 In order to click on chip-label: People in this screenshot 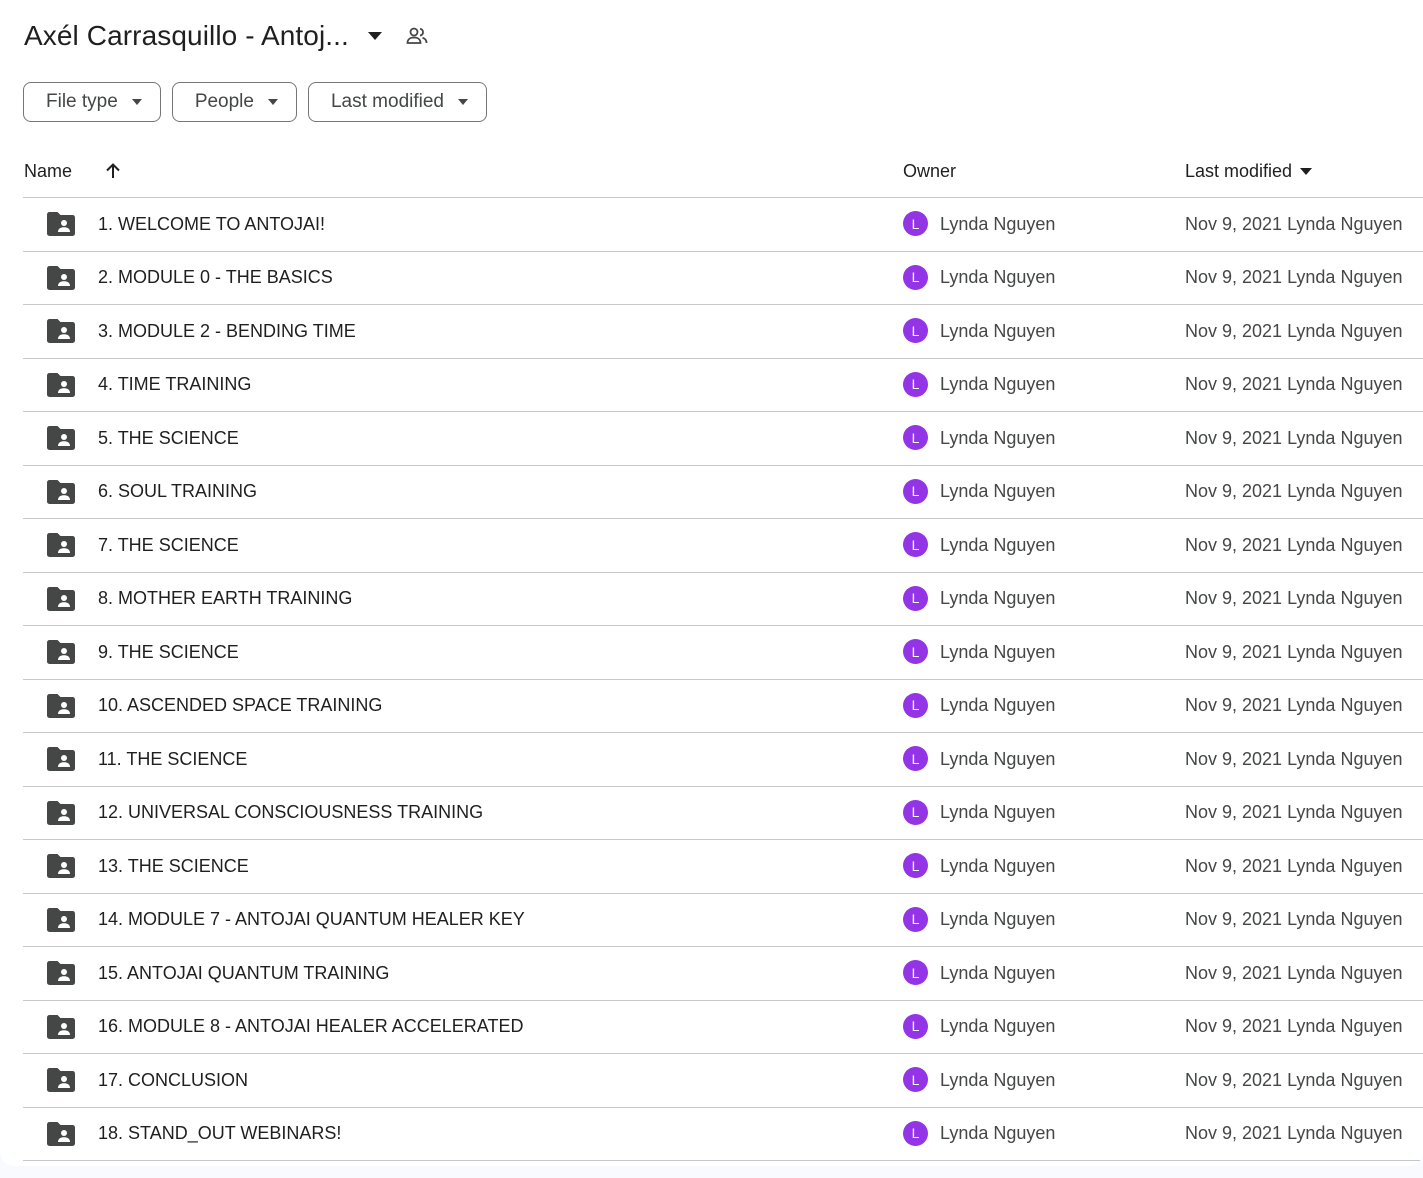, I will do `click(224, 101)`.